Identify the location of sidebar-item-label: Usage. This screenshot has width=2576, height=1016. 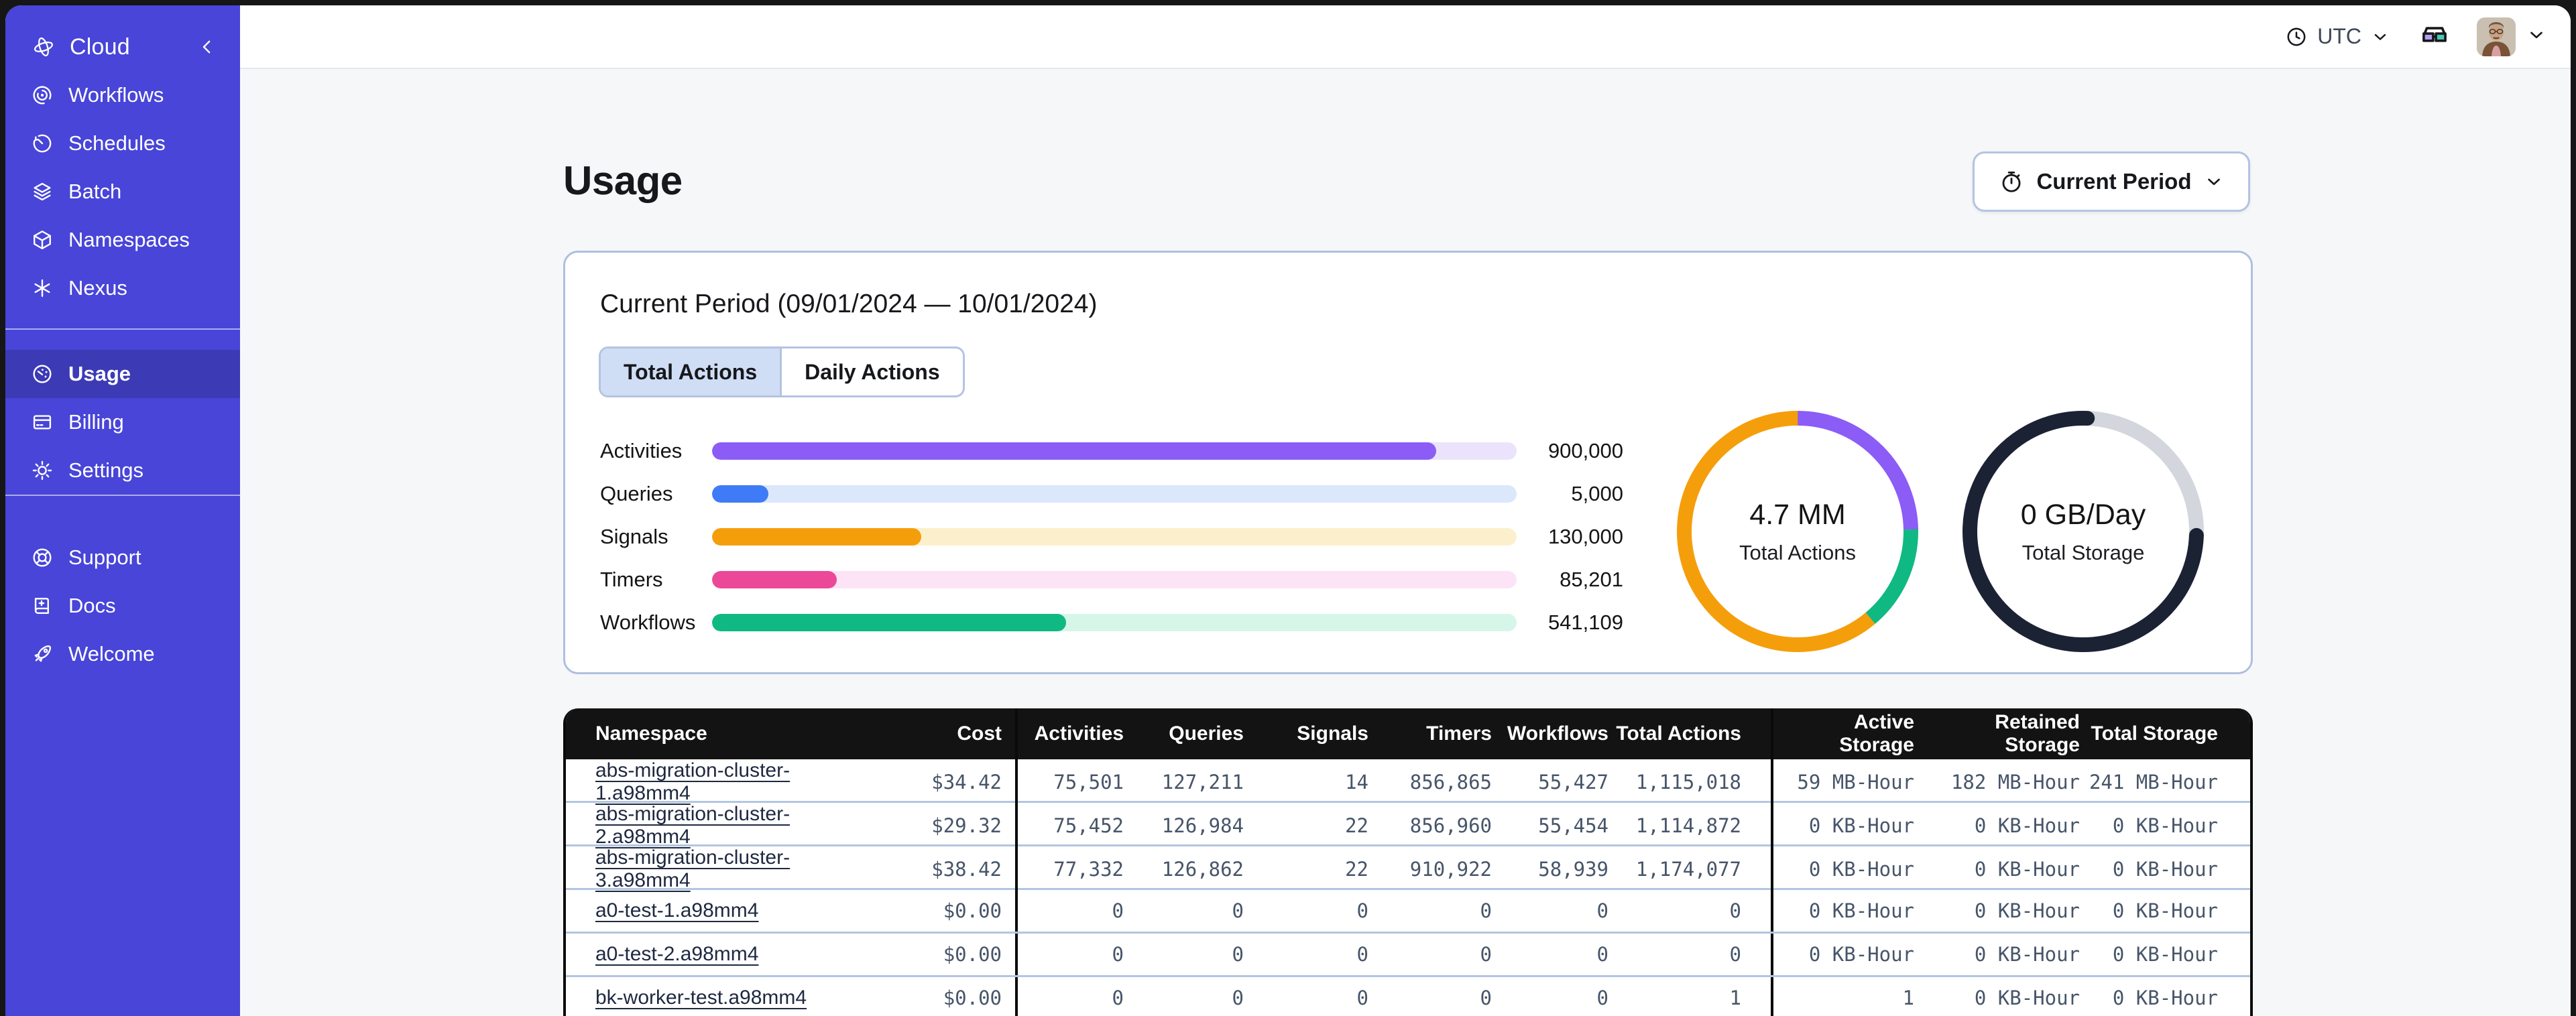
(99, 373).